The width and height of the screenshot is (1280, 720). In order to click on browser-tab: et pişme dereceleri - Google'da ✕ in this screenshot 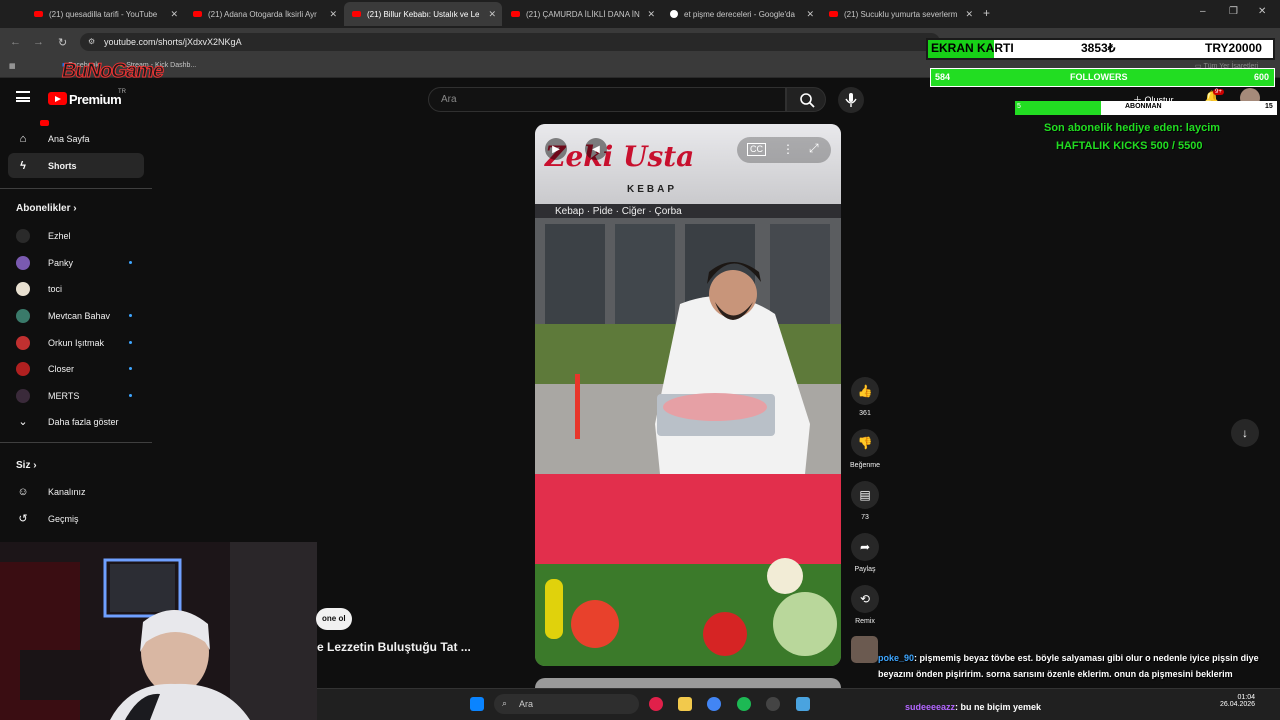, I will do `click(741, 14)`.